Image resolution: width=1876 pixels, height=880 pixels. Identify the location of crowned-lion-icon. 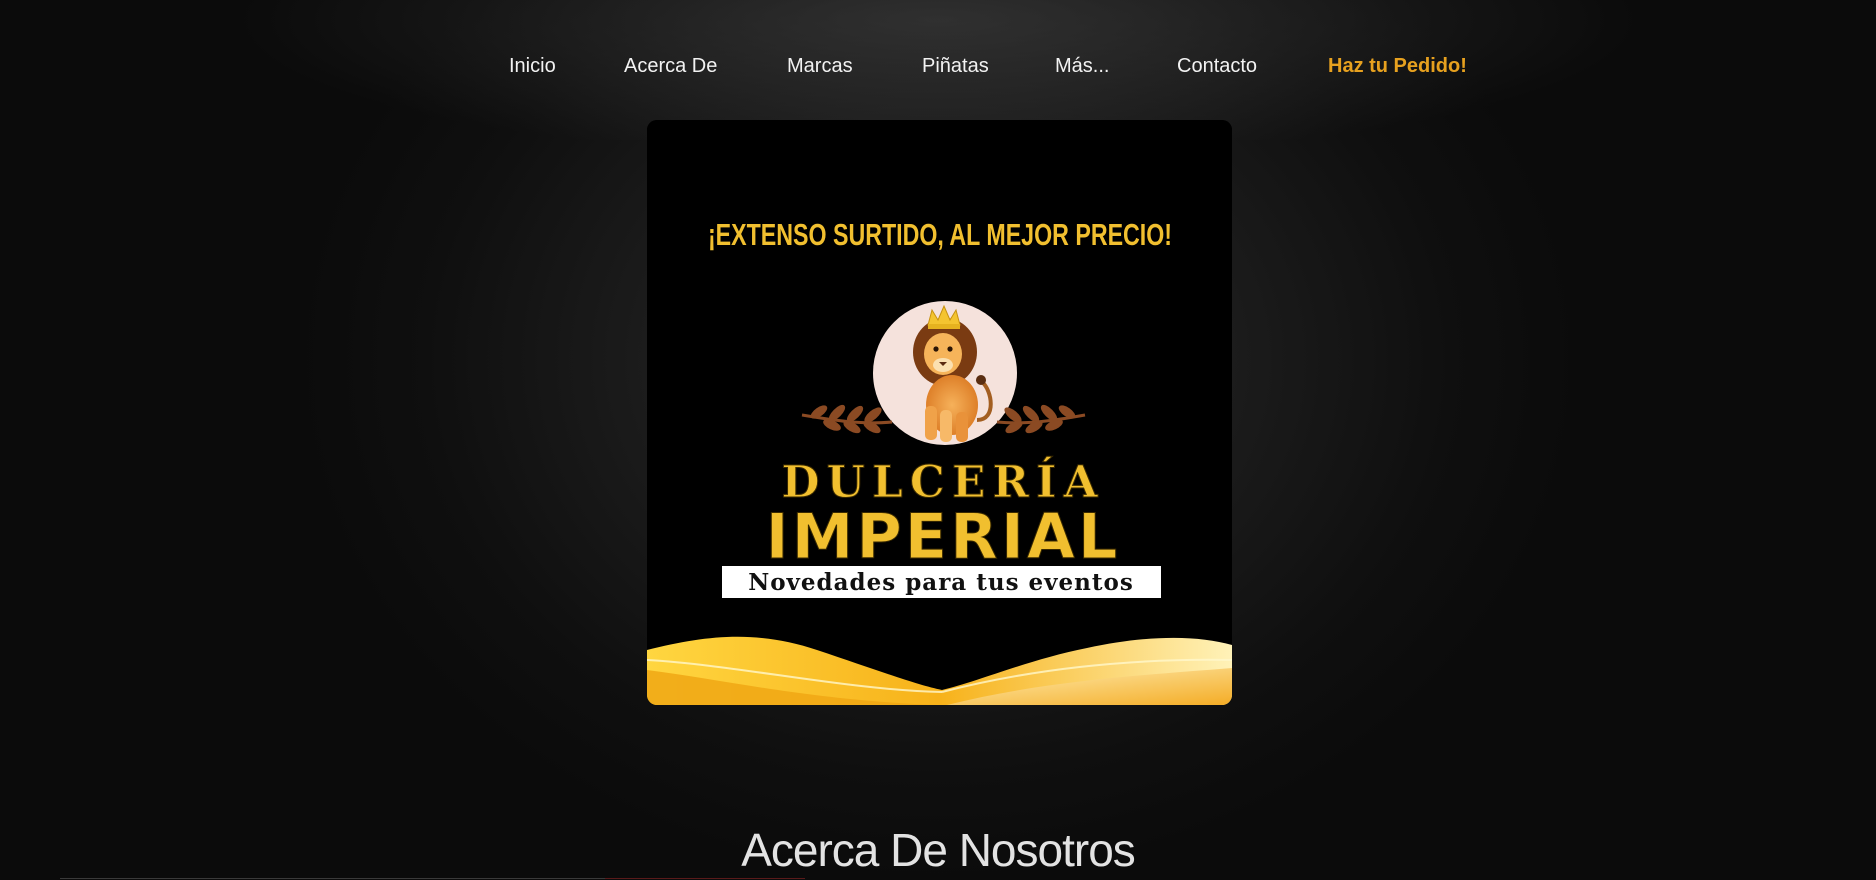
(945, 373).